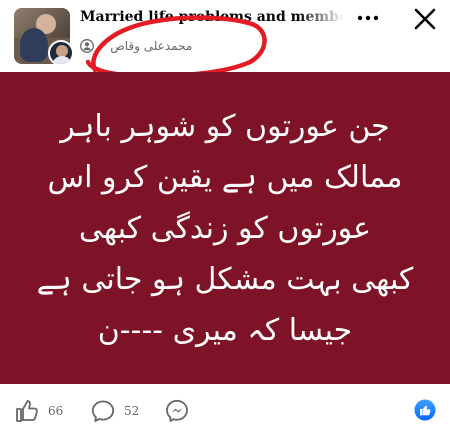  I want to click on messenger-icon, so click(177, 410).